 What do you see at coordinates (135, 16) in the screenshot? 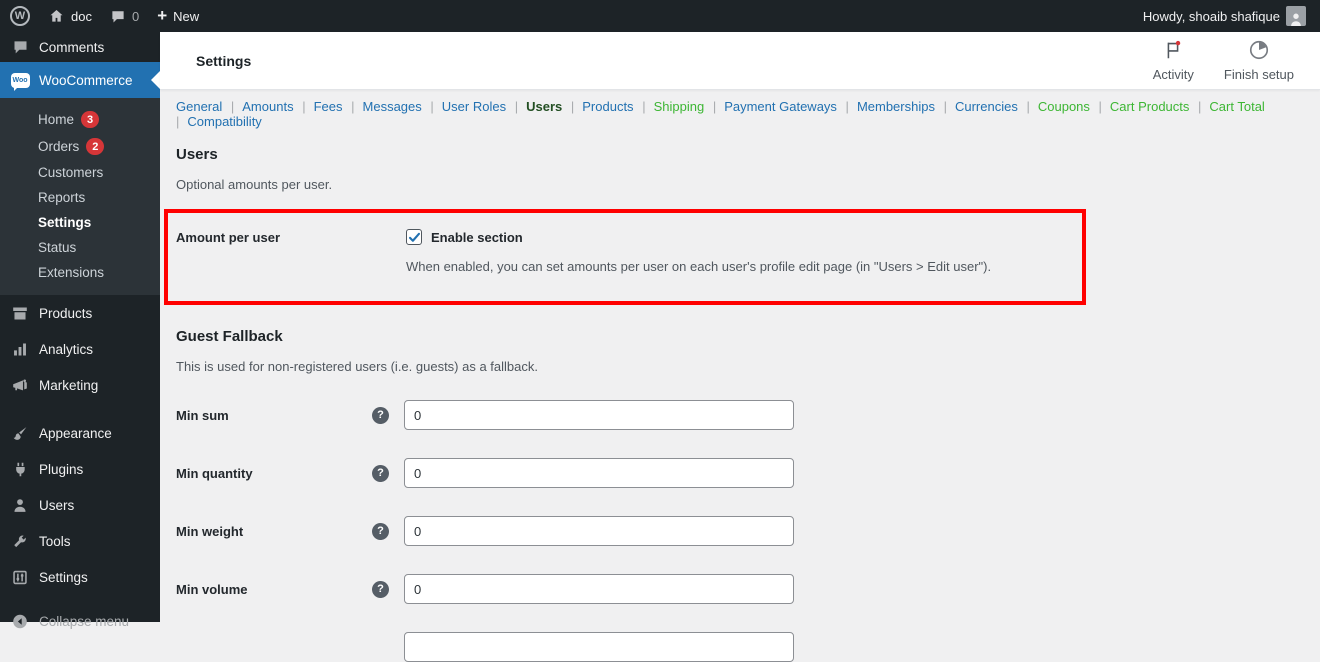
I see `comment-count: 0` at bounding box center [135, 16].